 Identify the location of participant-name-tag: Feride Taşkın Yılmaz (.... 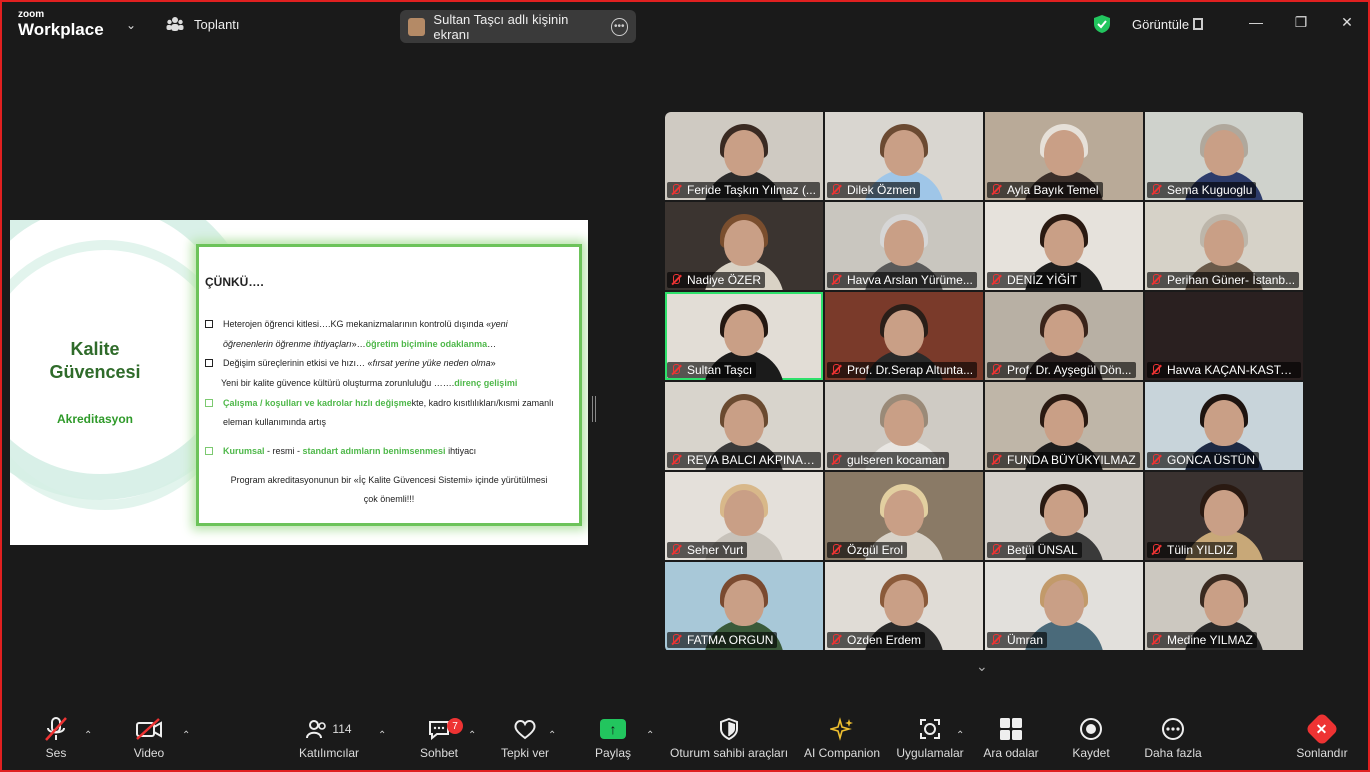
(743, 190).